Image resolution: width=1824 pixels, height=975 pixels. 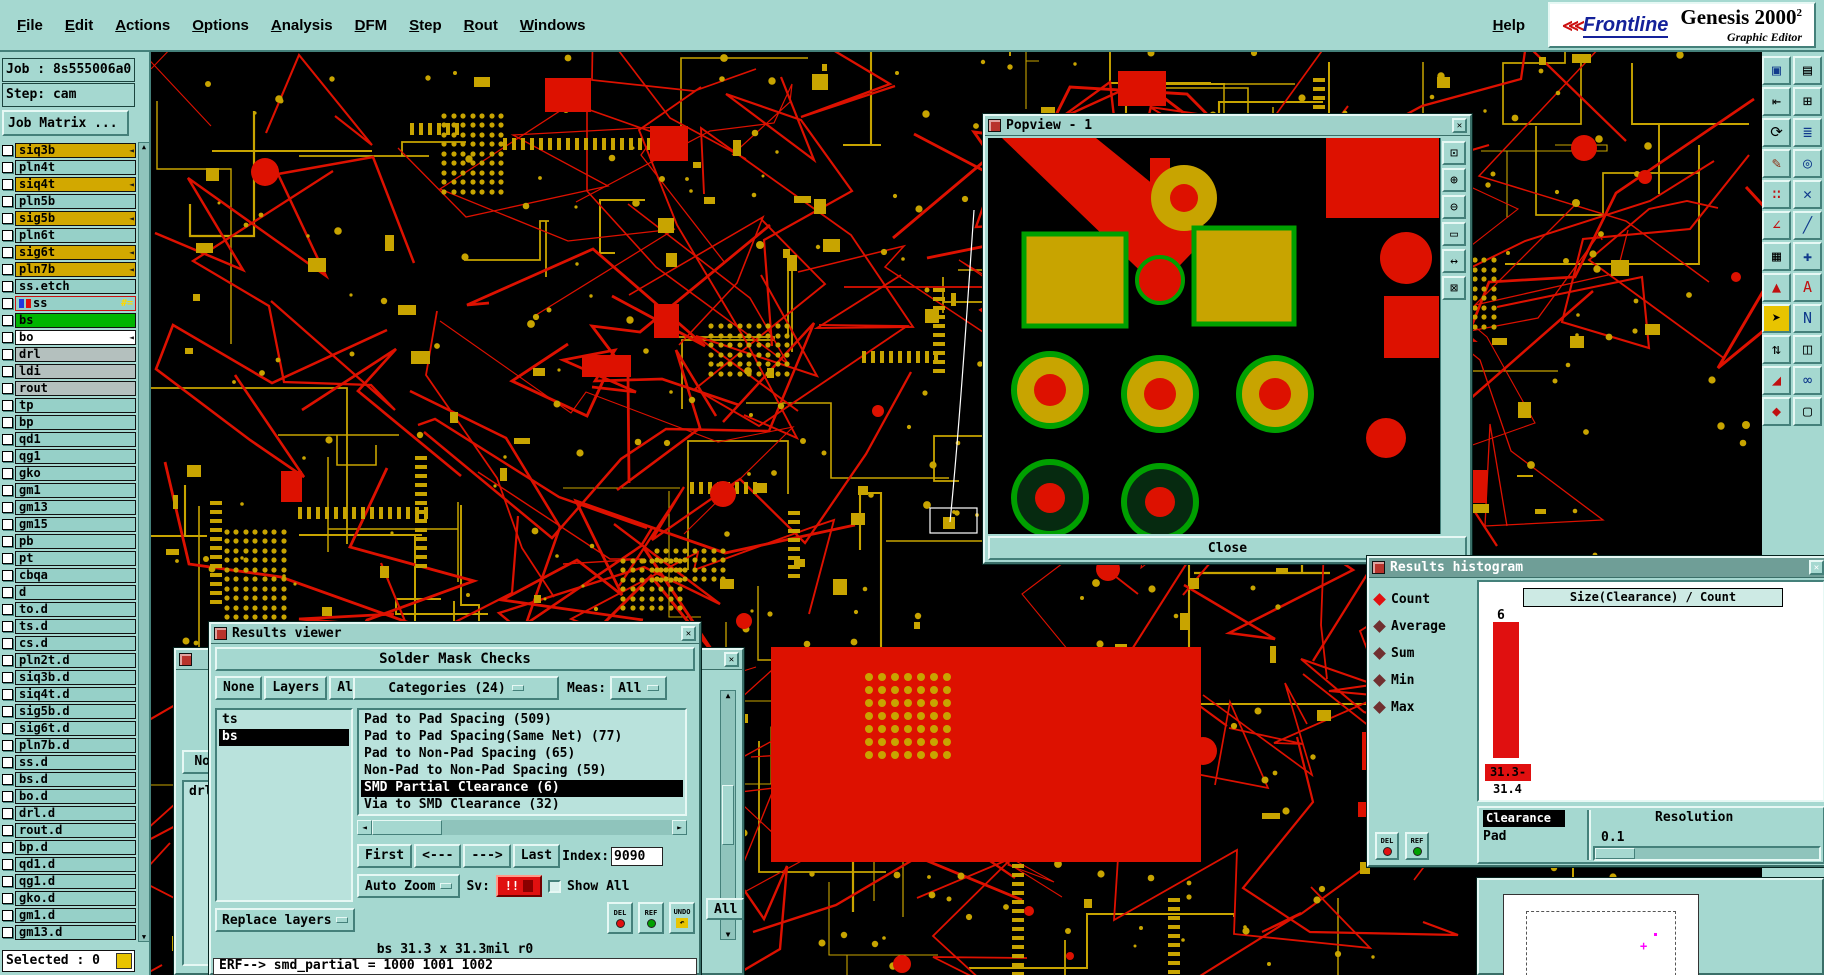 I want to click on background-all-button: All, so click(x=725, y=909).